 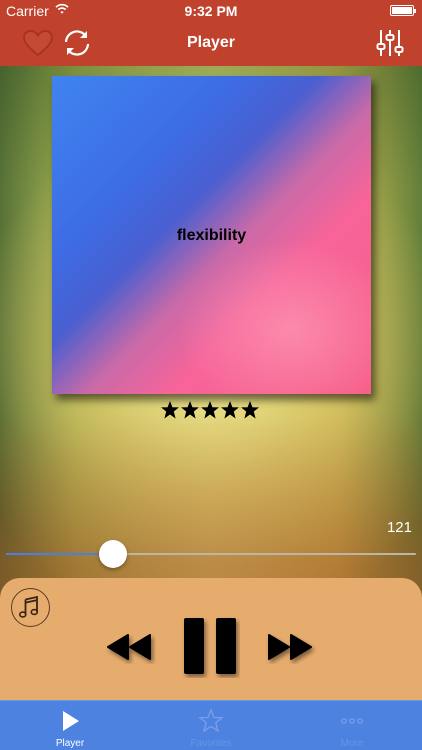 What do you see at coordinates (403, 10) in the screenshot?
I see `battery-icon` at bounding box center [403, 10].